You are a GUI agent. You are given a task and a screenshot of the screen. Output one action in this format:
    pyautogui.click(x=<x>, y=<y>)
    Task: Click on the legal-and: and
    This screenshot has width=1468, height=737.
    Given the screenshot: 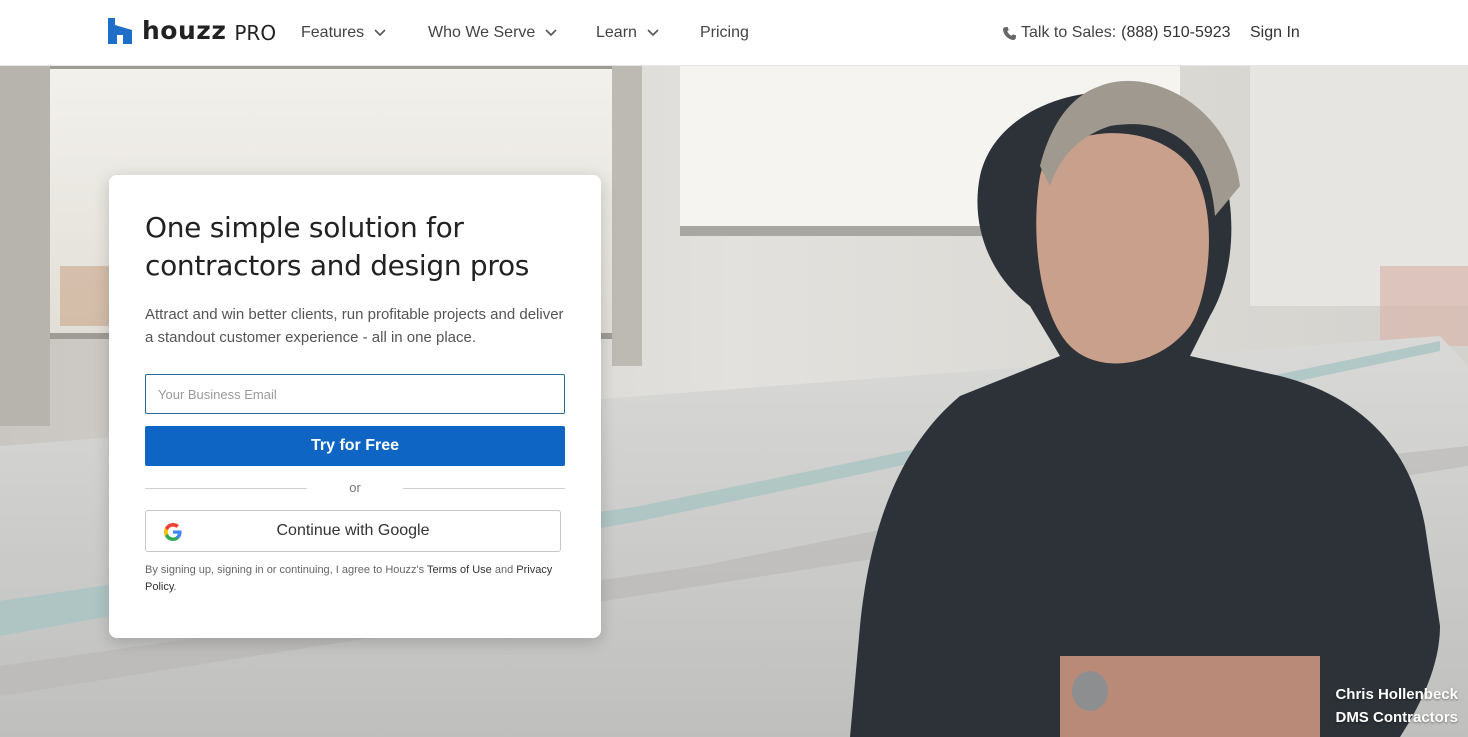 What is the action you would take?
    pyautogui.click(x=504, y=570)
    